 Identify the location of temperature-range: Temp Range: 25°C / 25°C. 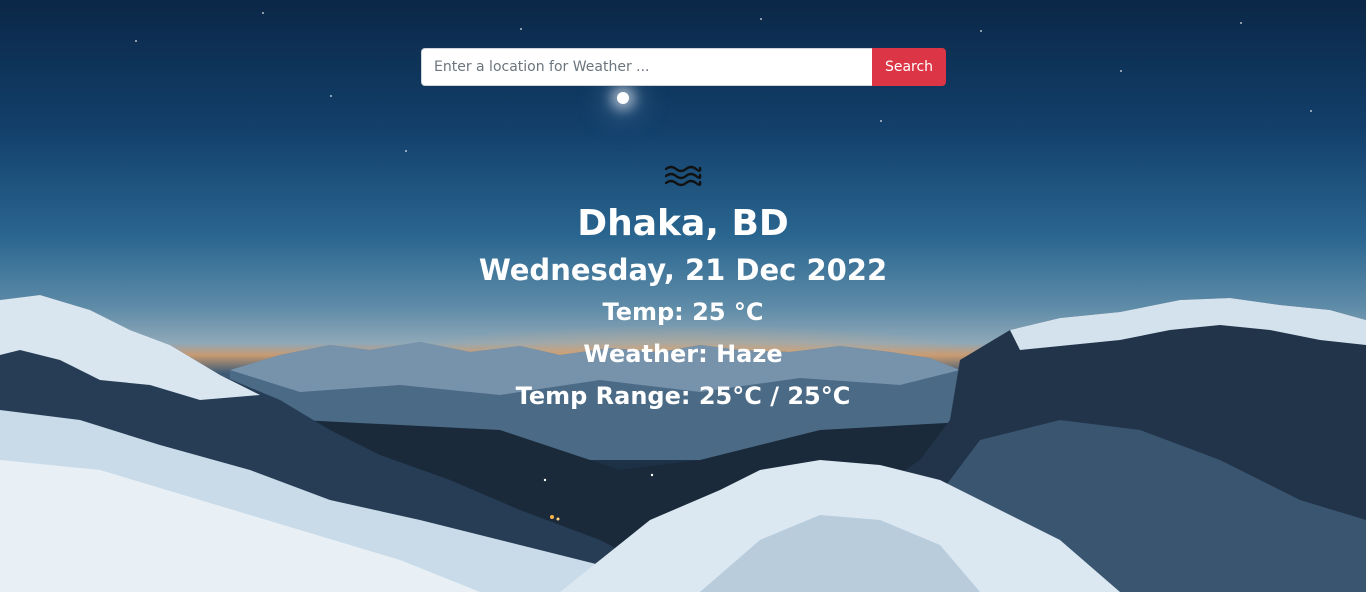
(683, 396).